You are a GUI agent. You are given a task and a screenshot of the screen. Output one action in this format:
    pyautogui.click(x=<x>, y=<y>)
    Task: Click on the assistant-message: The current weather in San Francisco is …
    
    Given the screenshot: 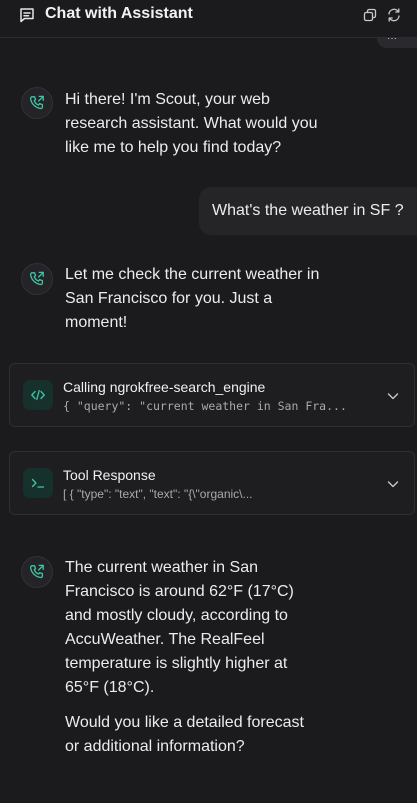 What is the action you would take?
    pyautogui.click(x=187, y=657)
    